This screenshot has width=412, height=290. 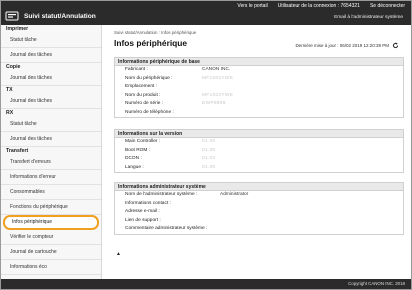 What do you see at coordinates (51, 139) in the screenshot?
I see `sidebar-item-rx-log: Journal des tâches` at bounding box center [51, 139].